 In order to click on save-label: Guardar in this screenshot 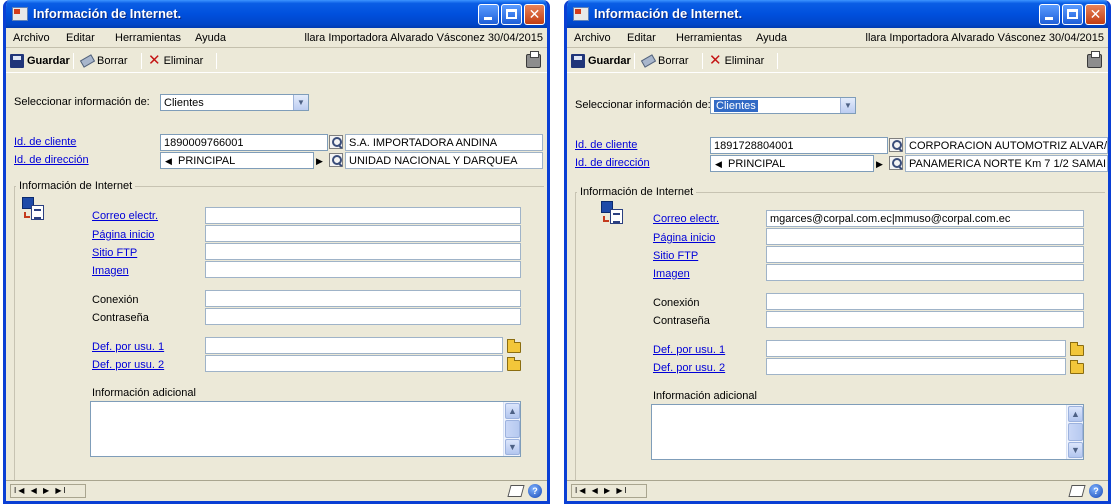, I will do `click(609, 61)`.